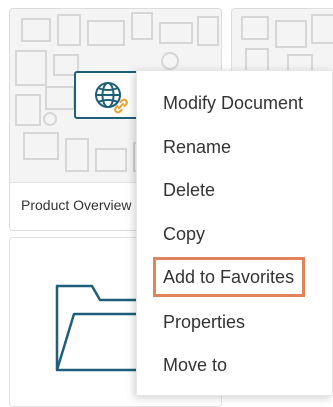  What do you see at coordinates (197, 147) in the screenshot?
I see `menu-item-rename: Rename` at bounding box center [197, 147].